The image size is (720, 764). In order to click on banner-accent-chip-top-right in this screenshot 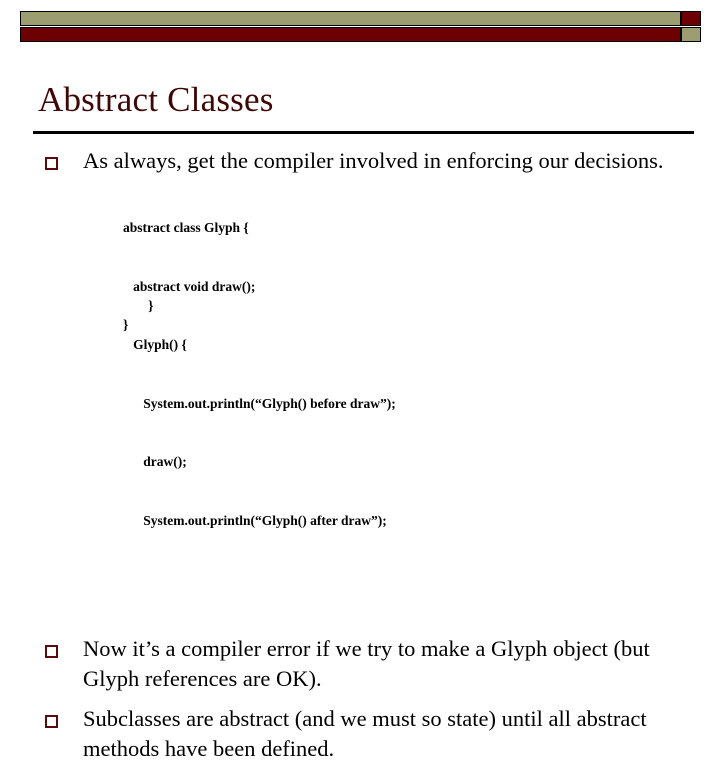, I will do `click(691, 18)`.